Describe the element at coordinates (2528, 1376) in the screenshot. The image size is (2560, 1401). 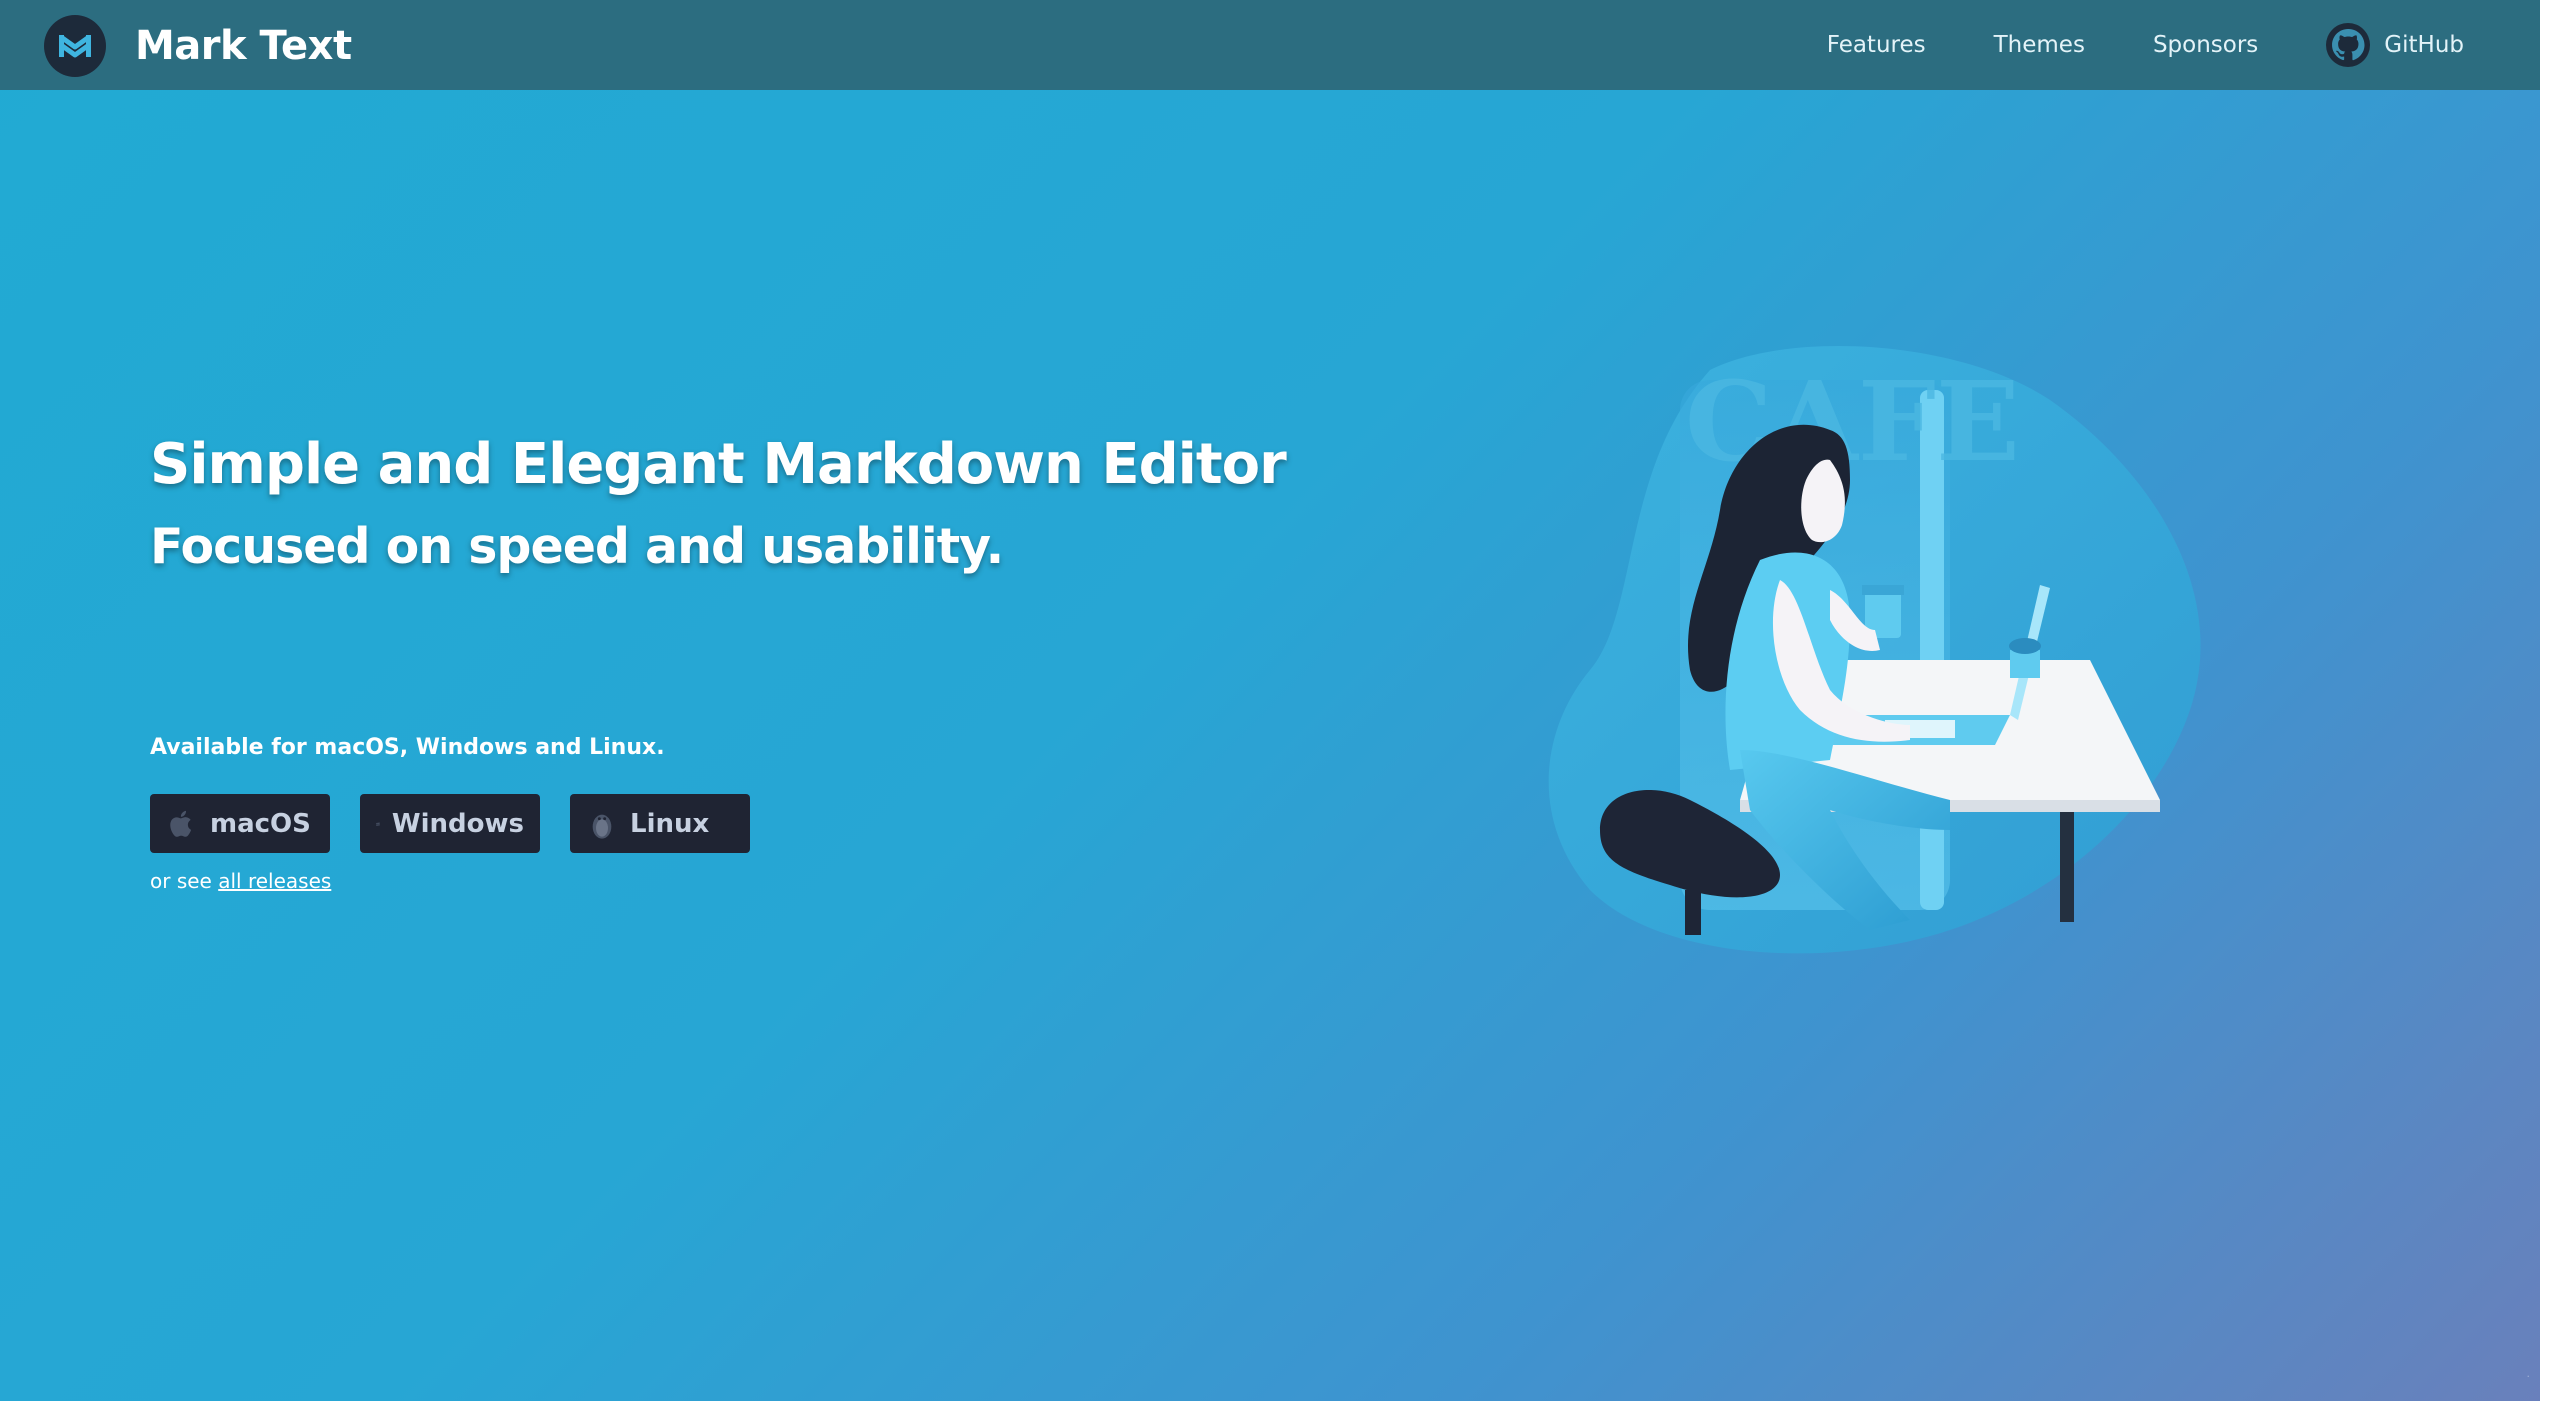
I see `corner-watermark: ·` at that location.